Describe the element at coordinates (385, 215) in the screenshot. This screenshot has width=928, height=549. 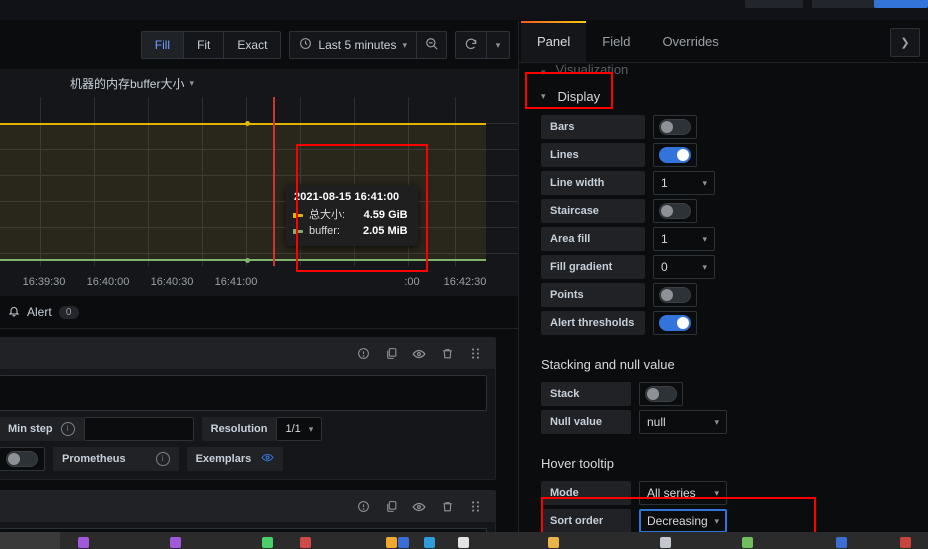
I see `tooltip-series-value: 4.59 GiB` at that location.